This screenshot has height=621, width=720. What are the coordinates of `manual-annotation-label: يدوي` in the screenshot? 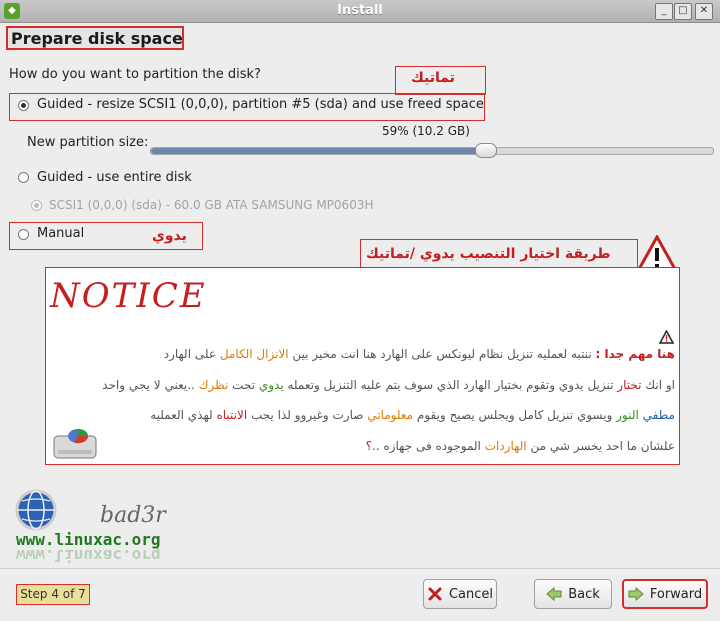 It's located at (169, 236).